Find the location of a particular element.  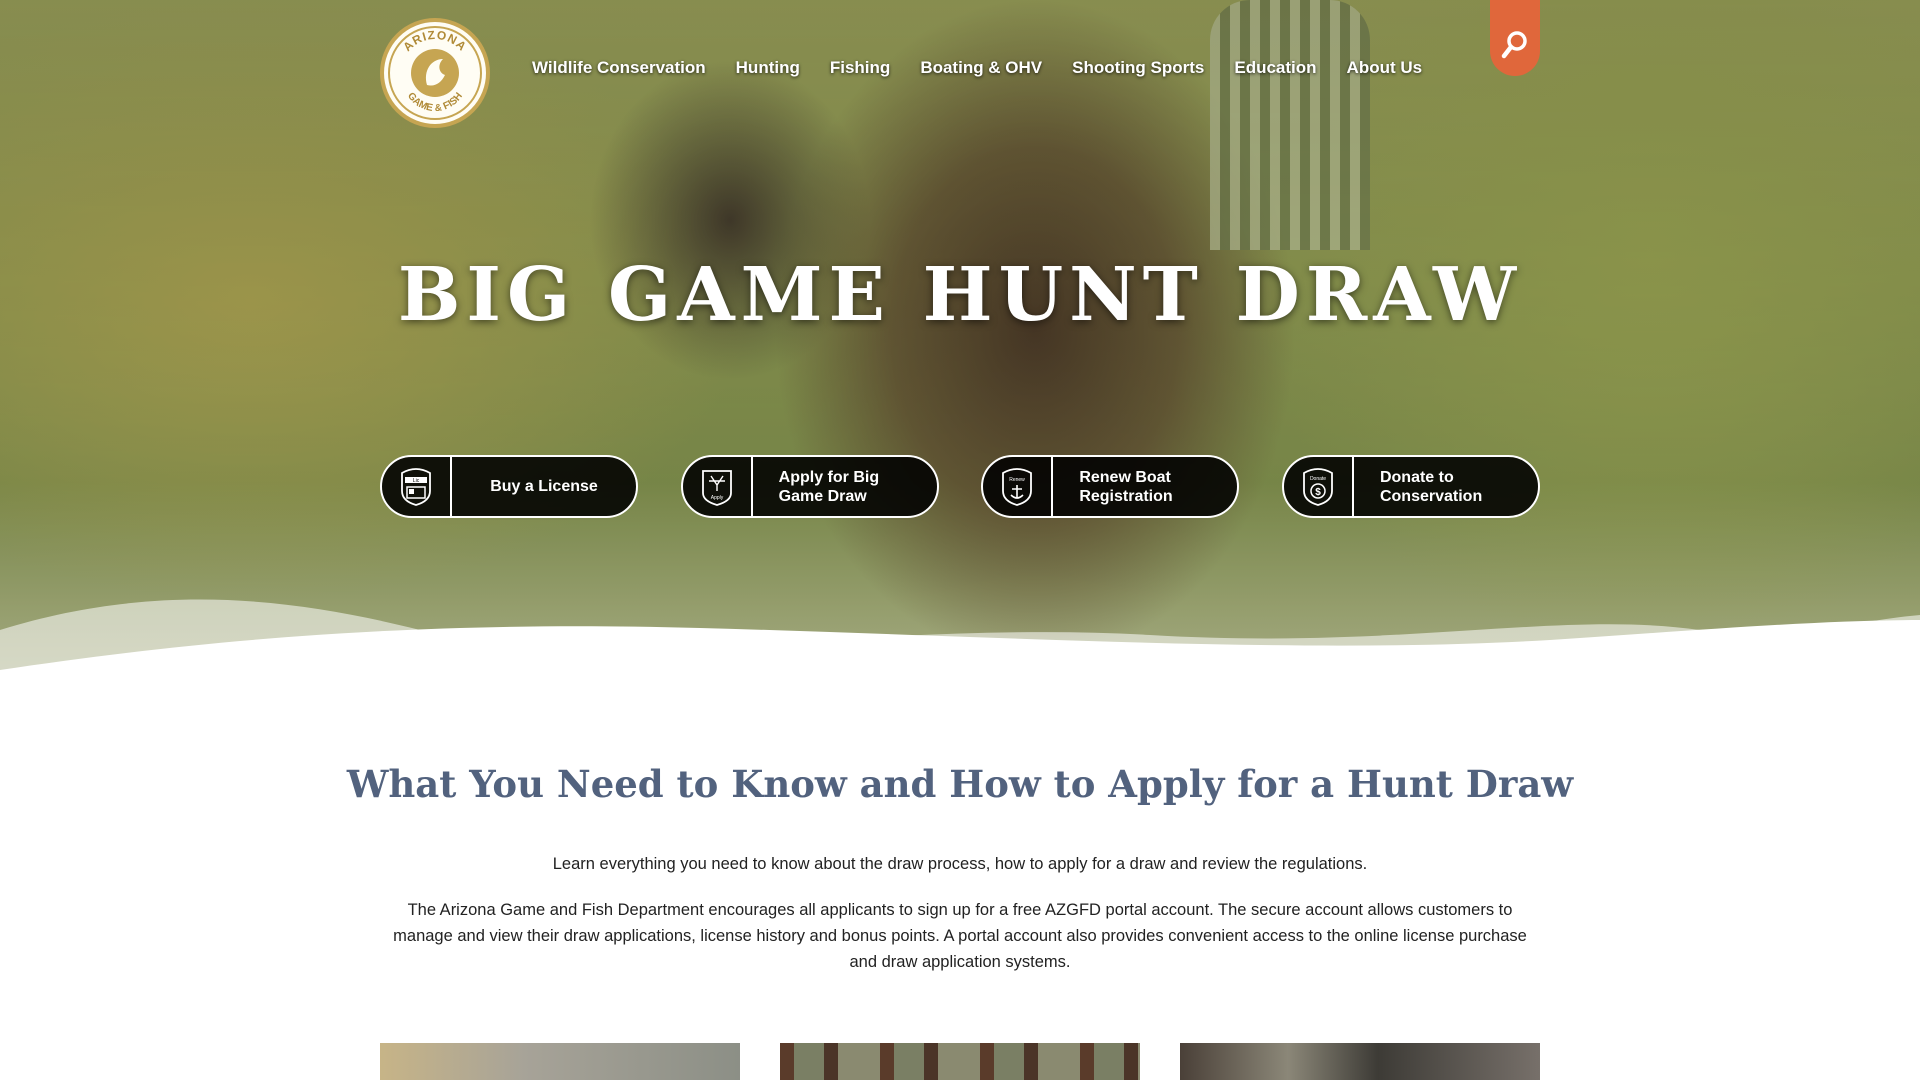

svg-text: Lic is located at coordinates (416, 481).